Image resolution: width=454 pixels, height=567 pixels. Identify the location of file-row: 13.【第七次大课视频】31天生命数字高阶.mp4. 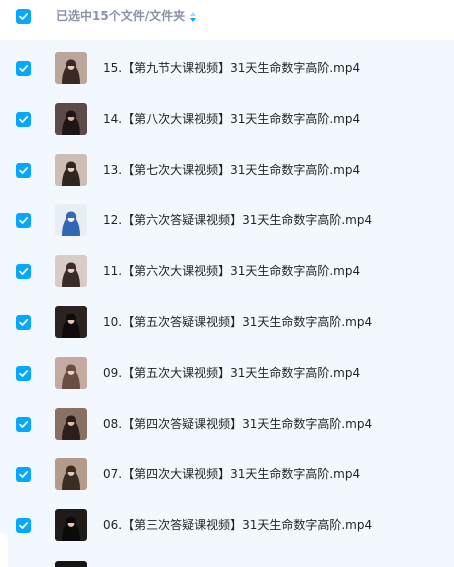
(227, 170).